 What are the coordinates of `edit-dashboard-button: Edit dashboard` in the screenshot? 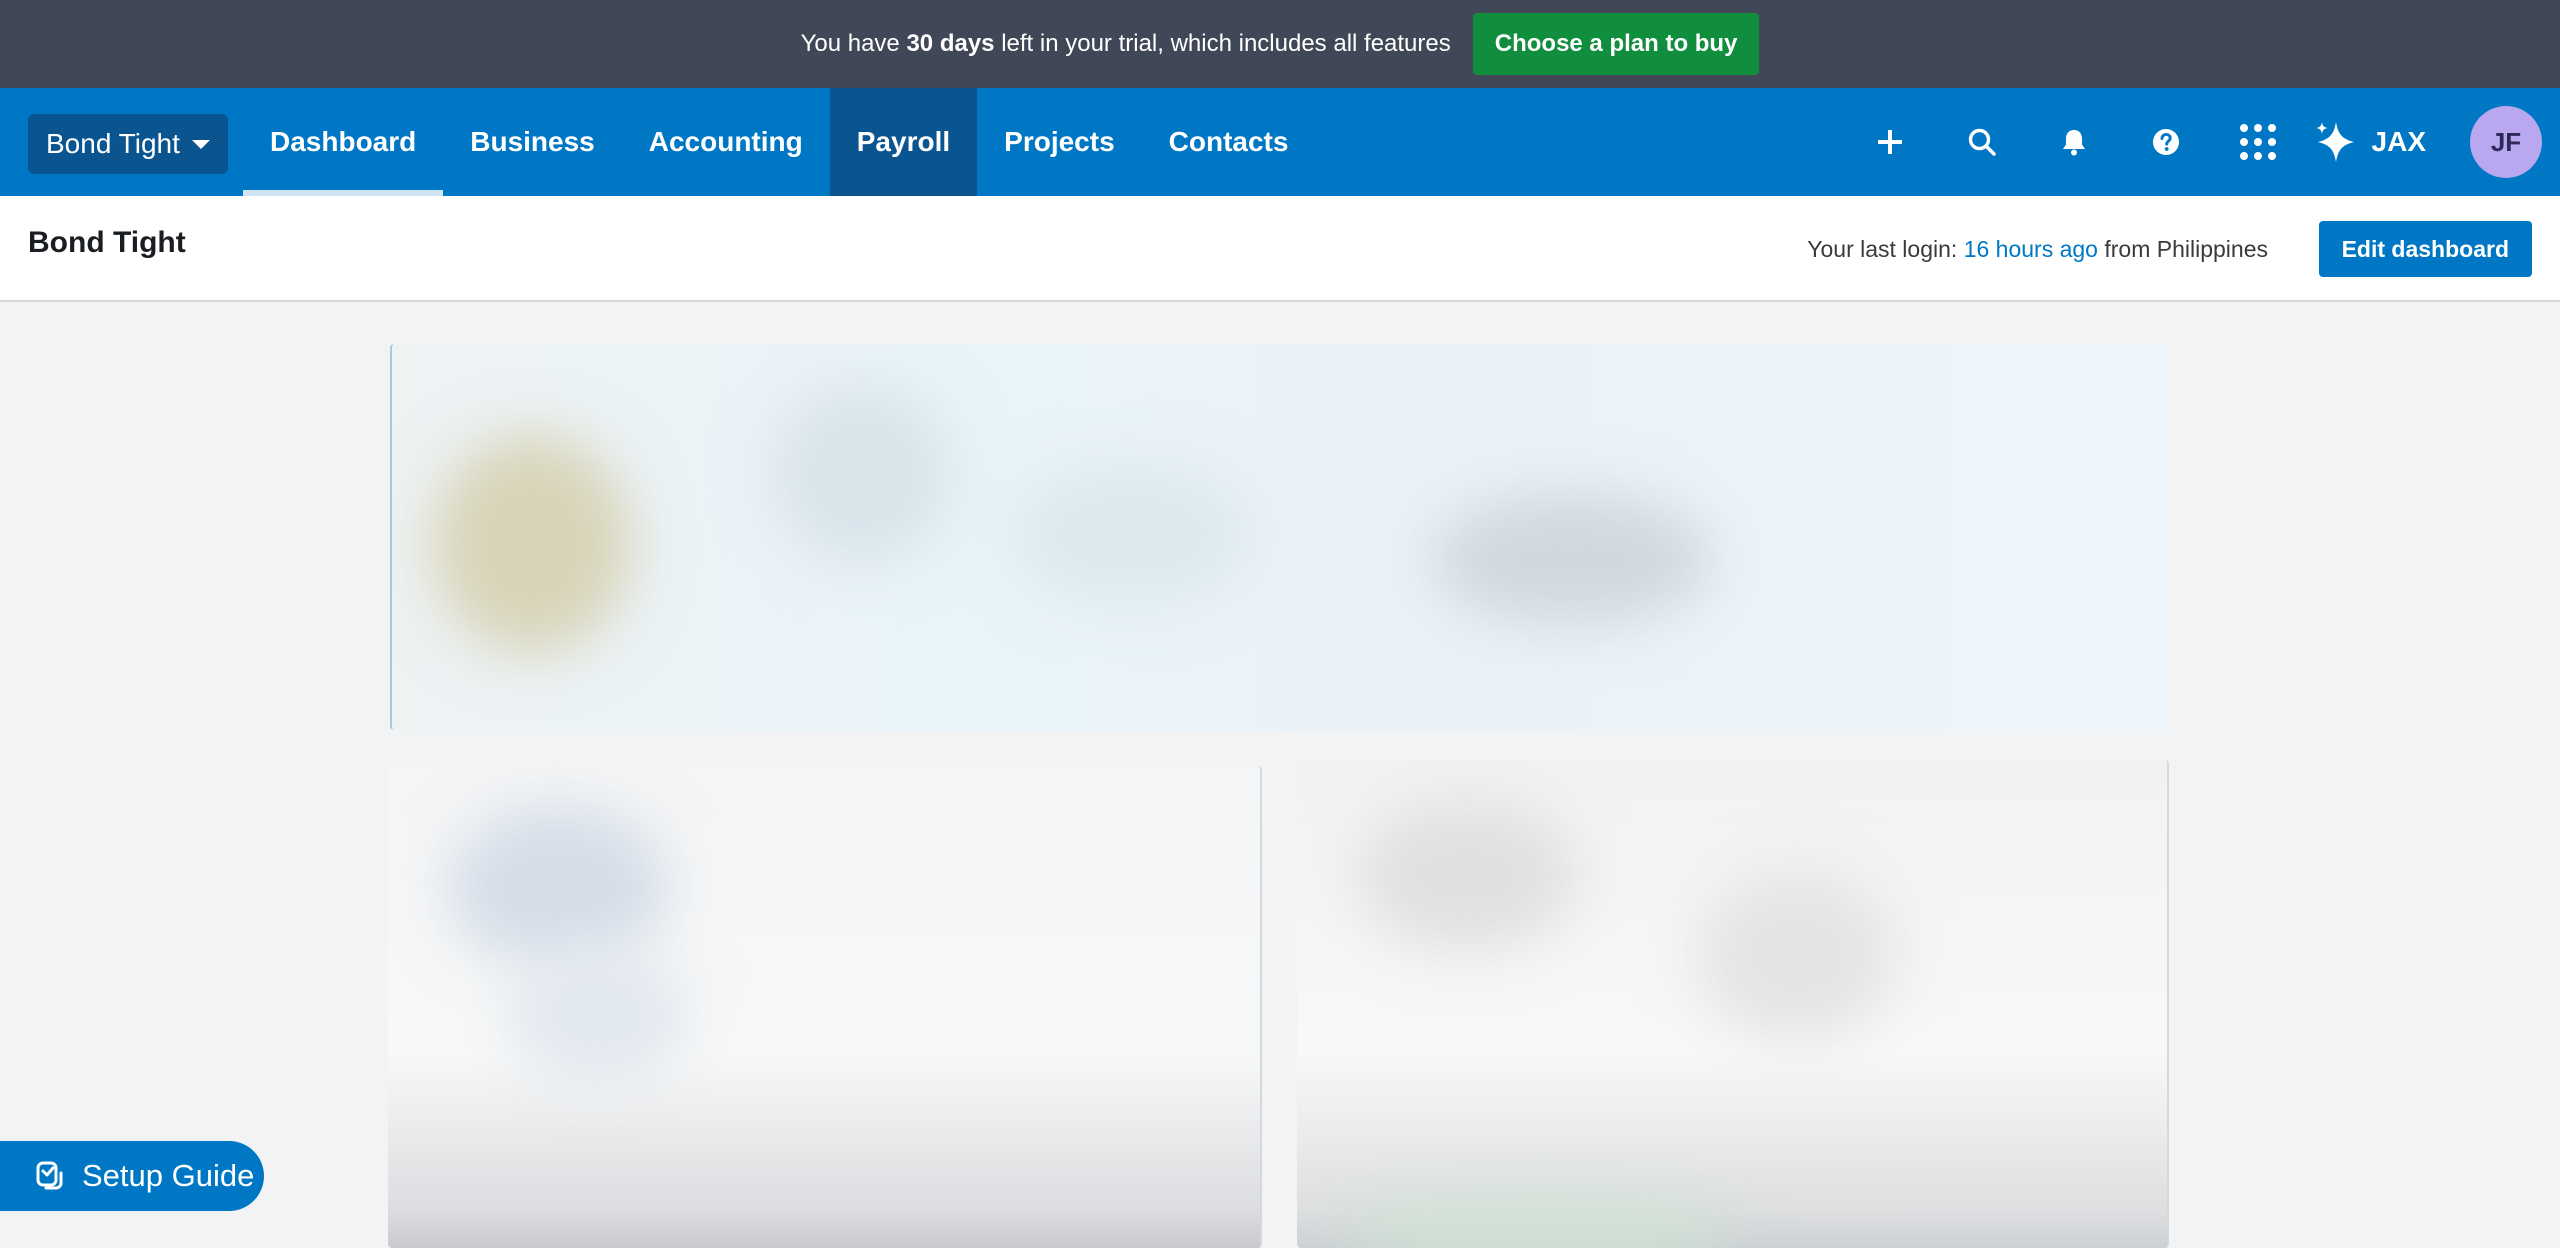 It's located at (2425, 249).